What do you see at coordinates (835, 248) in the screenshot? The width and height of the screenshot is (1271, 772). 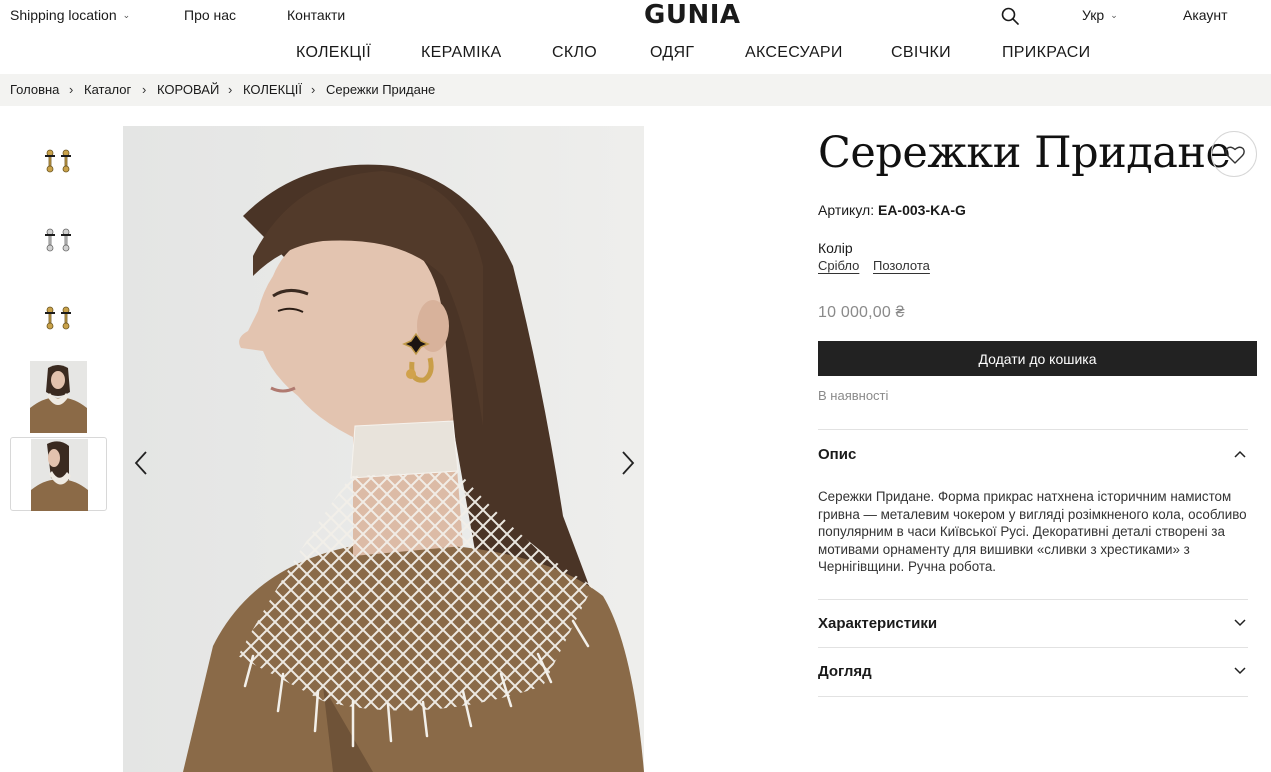 I see `color-label: Колір` at bounding box center [835, 248].